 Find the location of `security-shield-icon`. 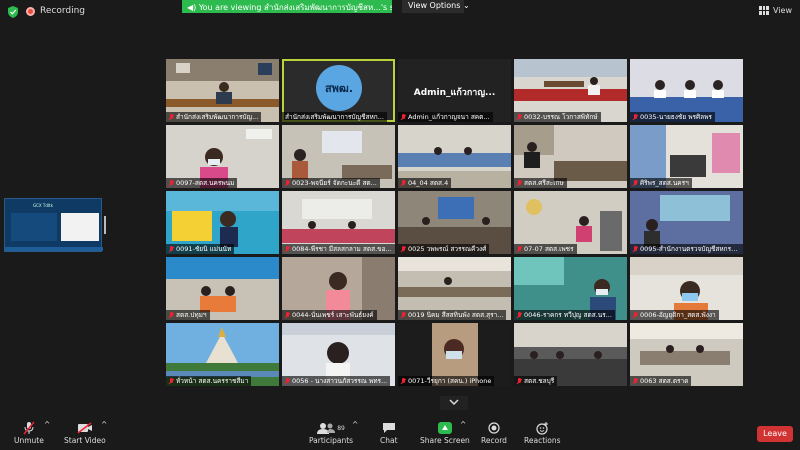

security-shield-icon is located at coordinates (13, 12).